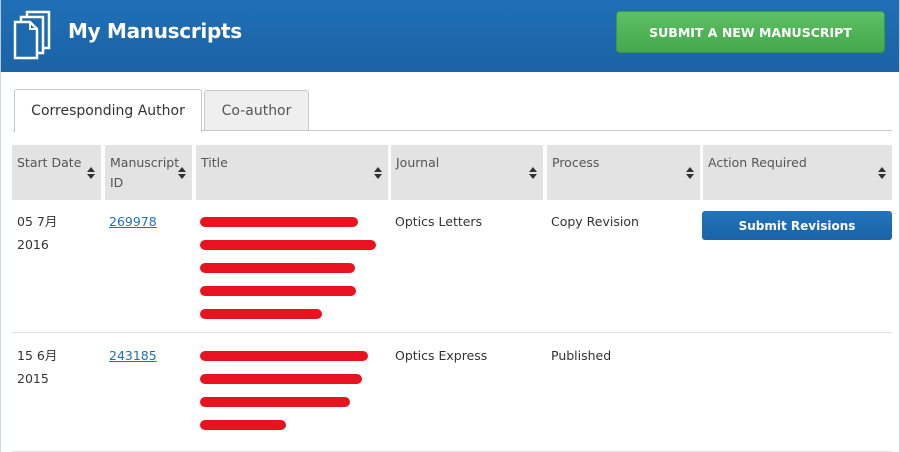 This screenshot has width=900, height=452. I want to click on column-label: Action Required, so click(757, 162).